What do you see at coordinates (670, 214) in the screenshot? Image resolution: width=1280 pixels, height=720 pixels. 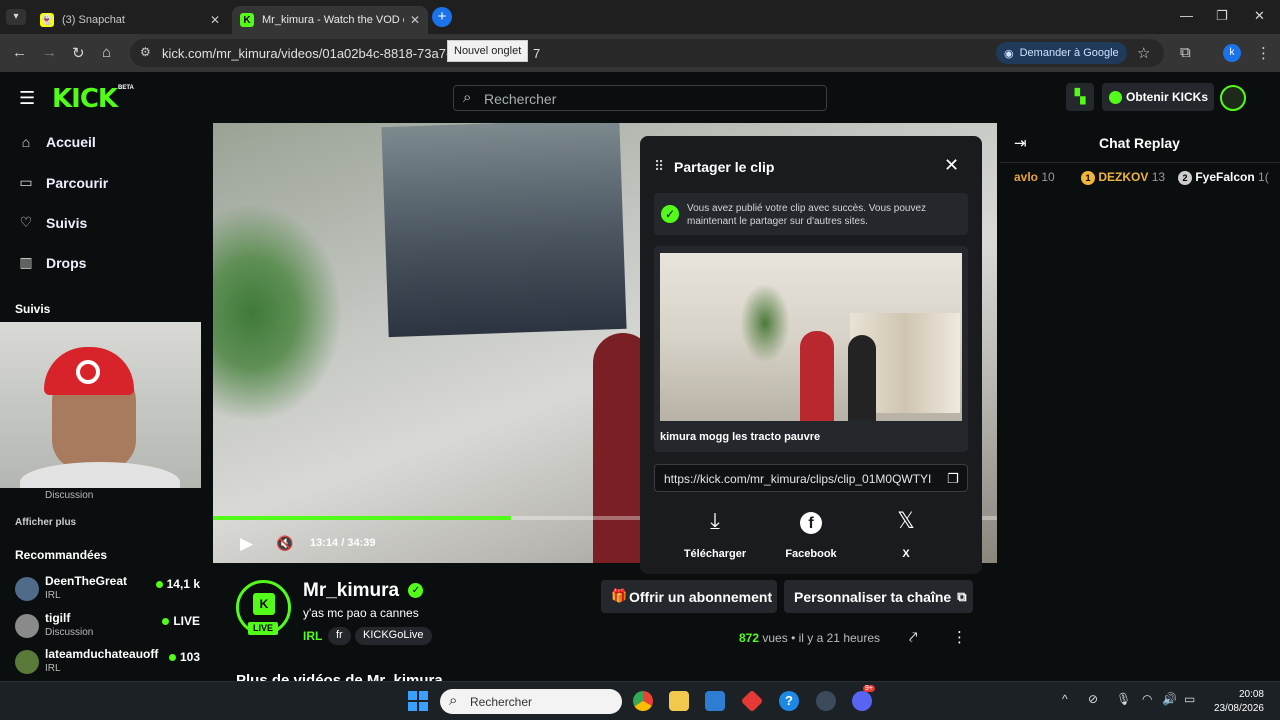 I see `check-icon: ✓` at bounding box center [670, 214].